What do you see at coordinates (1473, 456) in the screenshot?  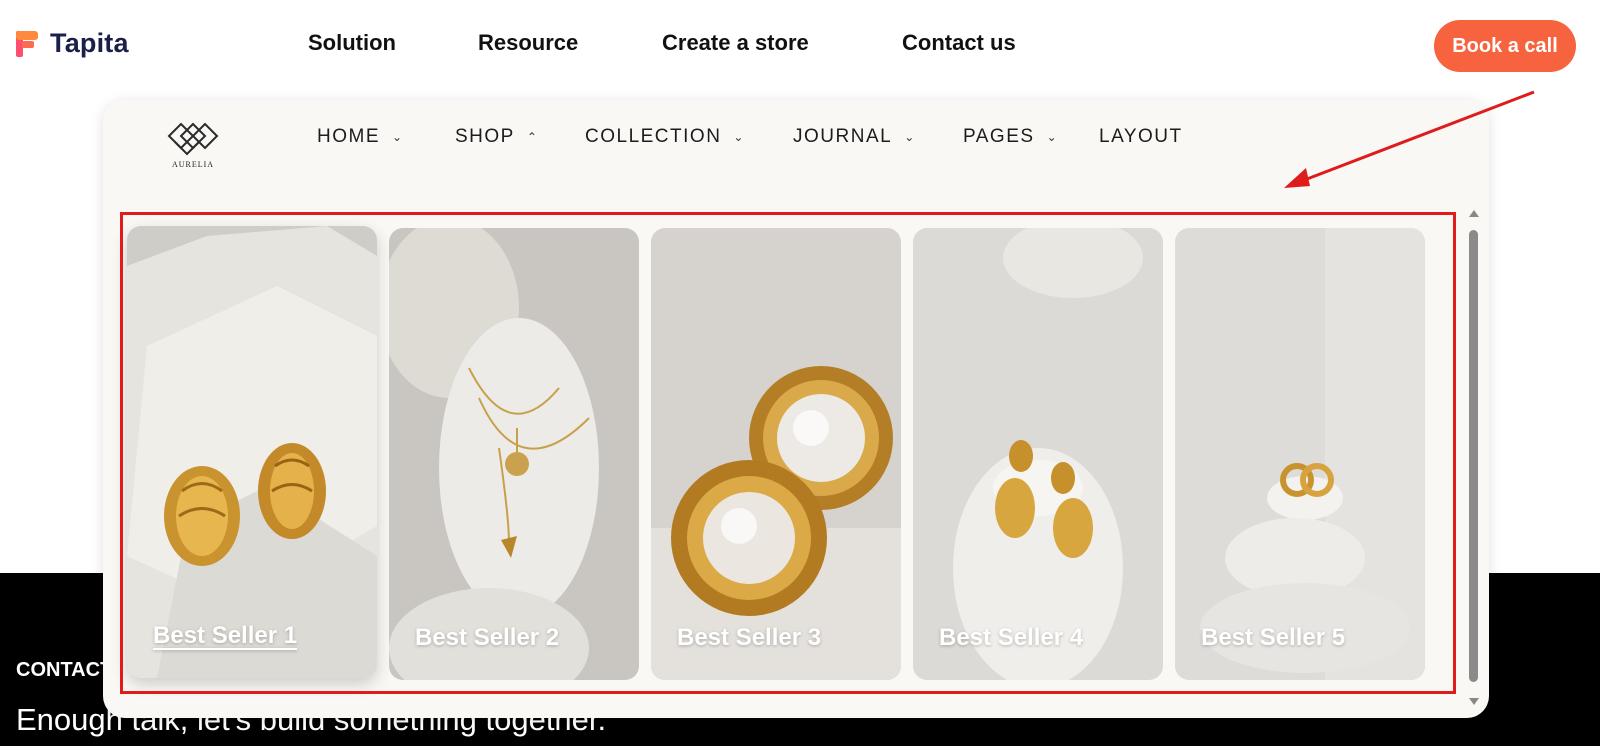 I see `scrollbar-thumb` at bounding box center [1473, 456].